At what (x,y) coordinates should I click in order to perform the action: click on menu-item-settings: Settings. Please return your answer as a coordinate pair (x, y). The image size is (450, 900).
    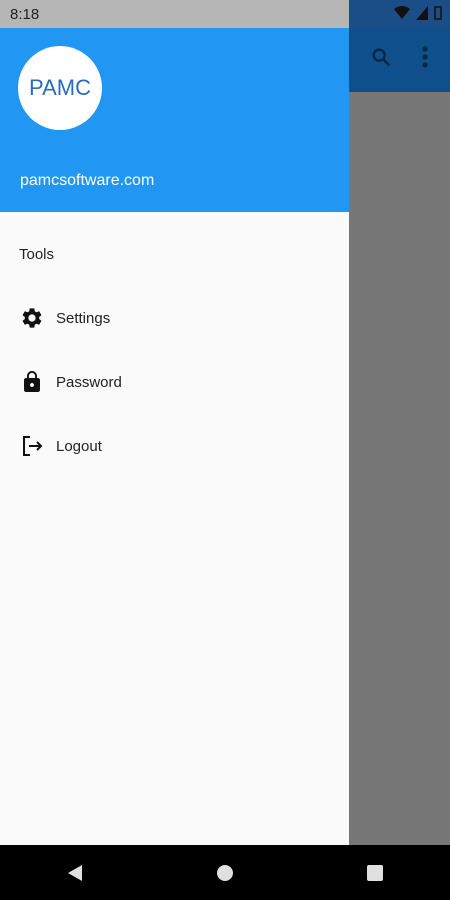
    Looking at the image, I should click on (174, 318).